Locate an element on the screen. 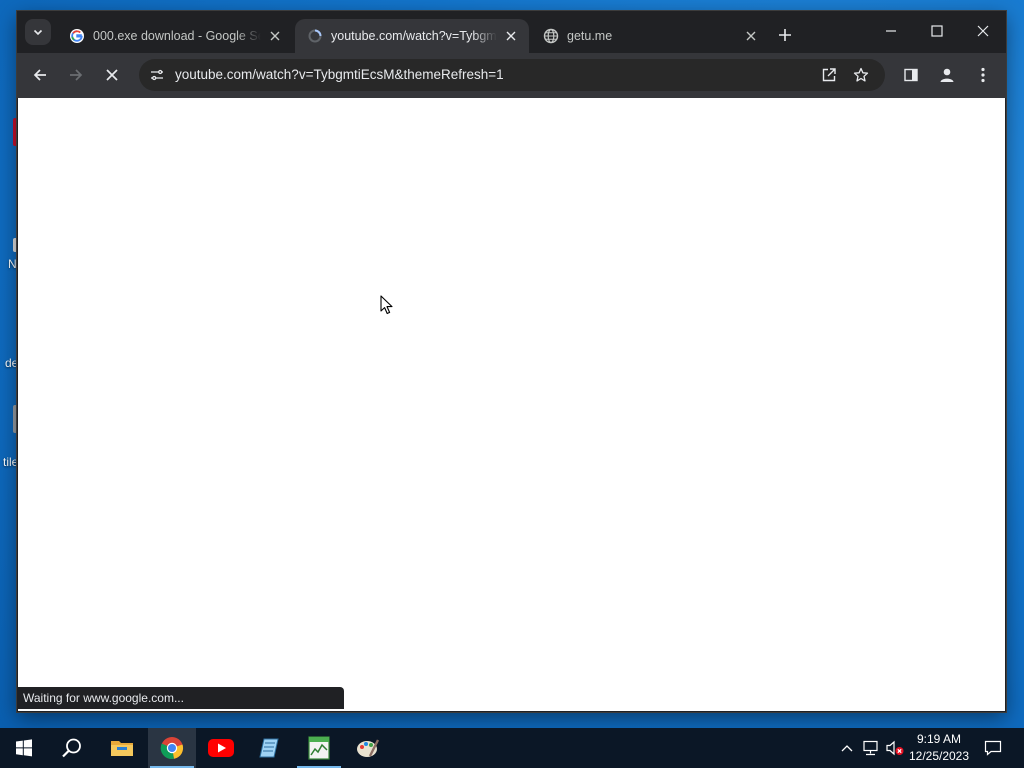 This screenshot has width=1024, height=768. tune-icon is located at coordinates (157, 75).